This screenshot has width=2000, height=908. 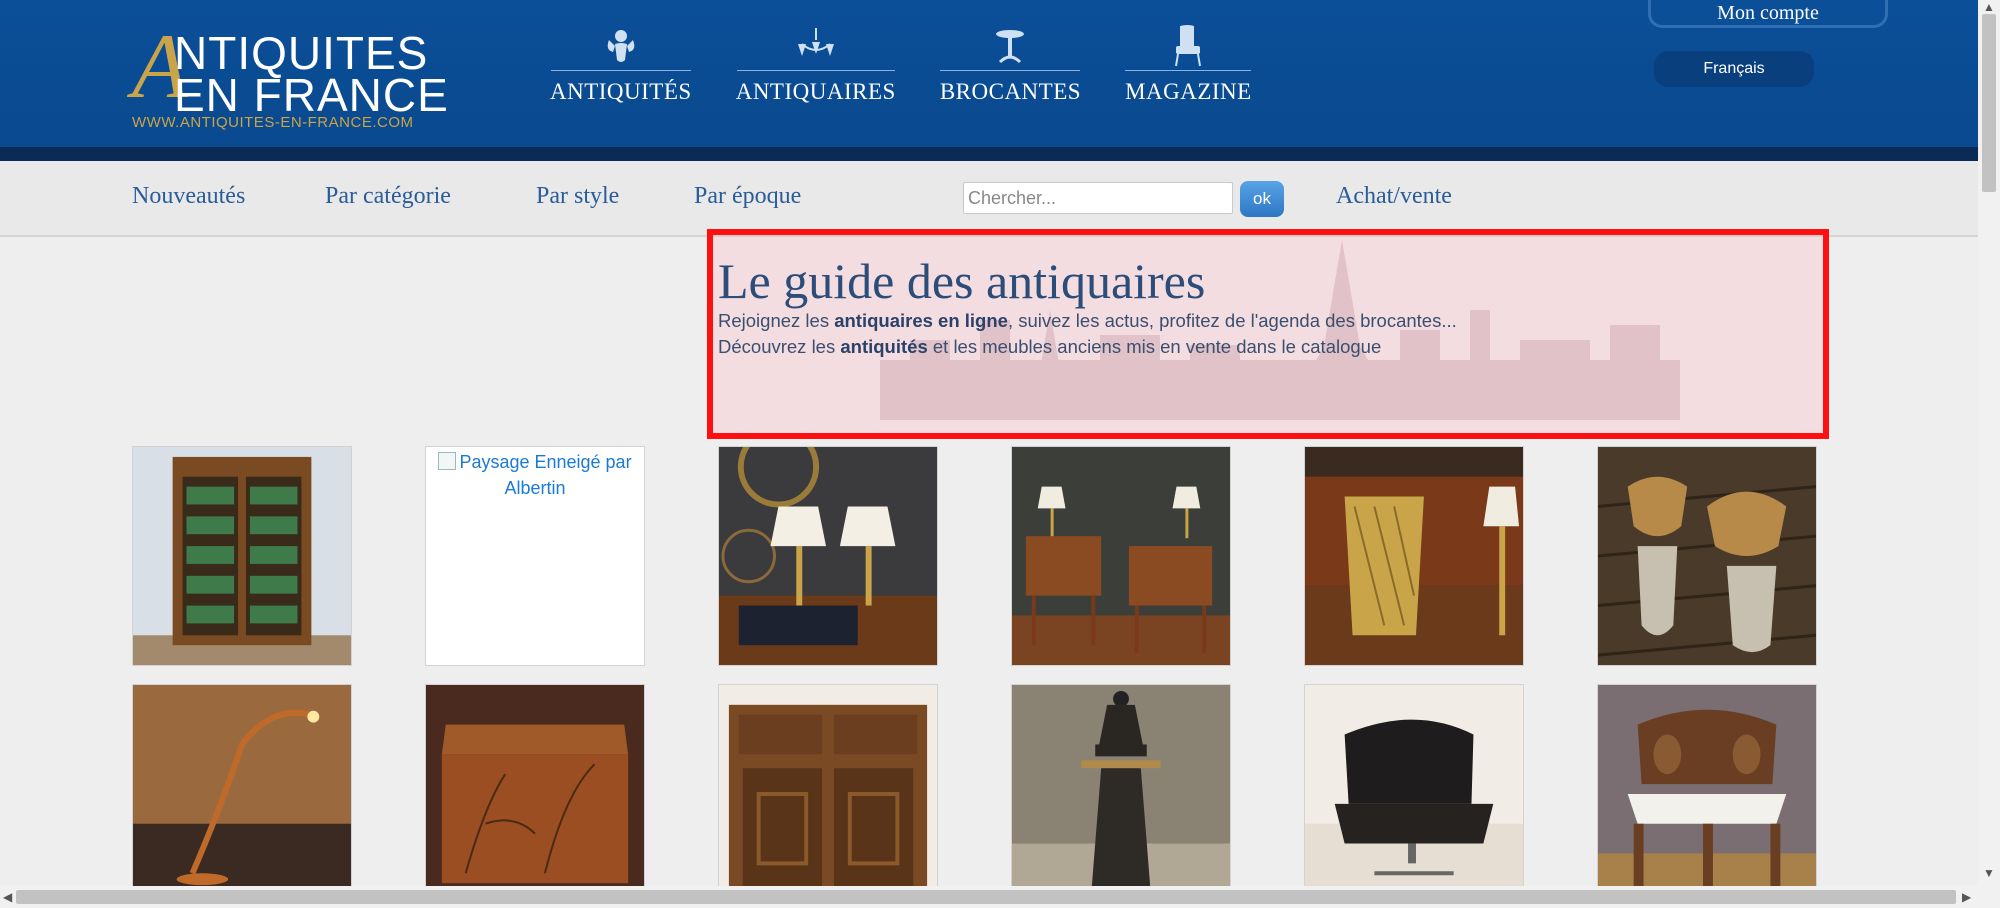 I want to click on scroll-right-arrow-icon: ▶, so click(x=1966, y=897).